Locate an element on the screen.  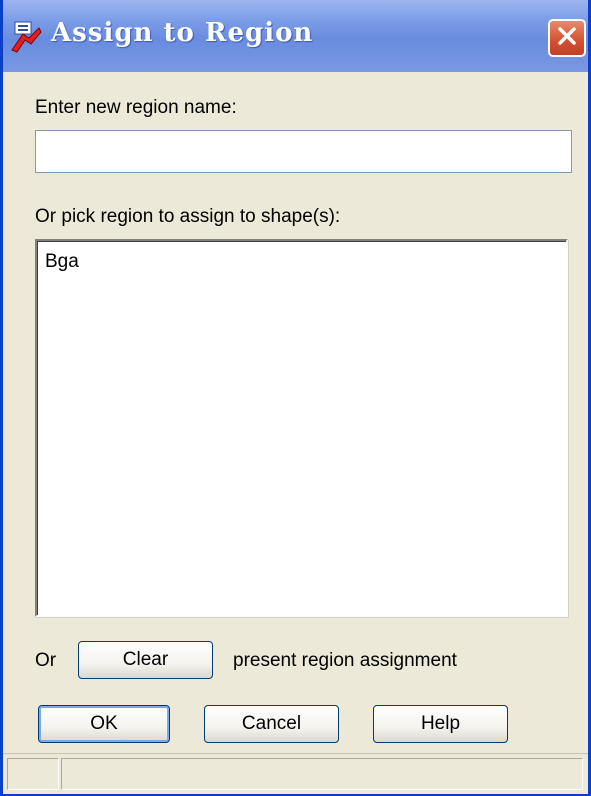
window-title: Assign to Region is located at coordinates (182, 33).